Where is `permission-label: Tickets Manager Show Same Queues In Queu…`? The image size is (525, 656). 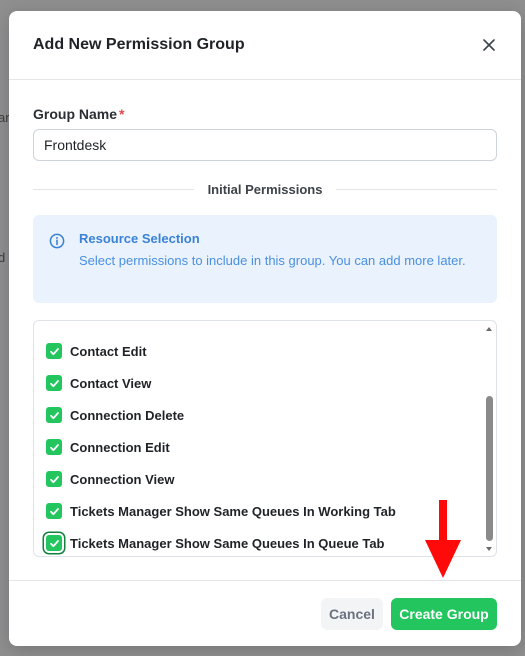 permission-label: Tickets Manager Show Same Queues In Queu… is located at coordinates (227, 543).